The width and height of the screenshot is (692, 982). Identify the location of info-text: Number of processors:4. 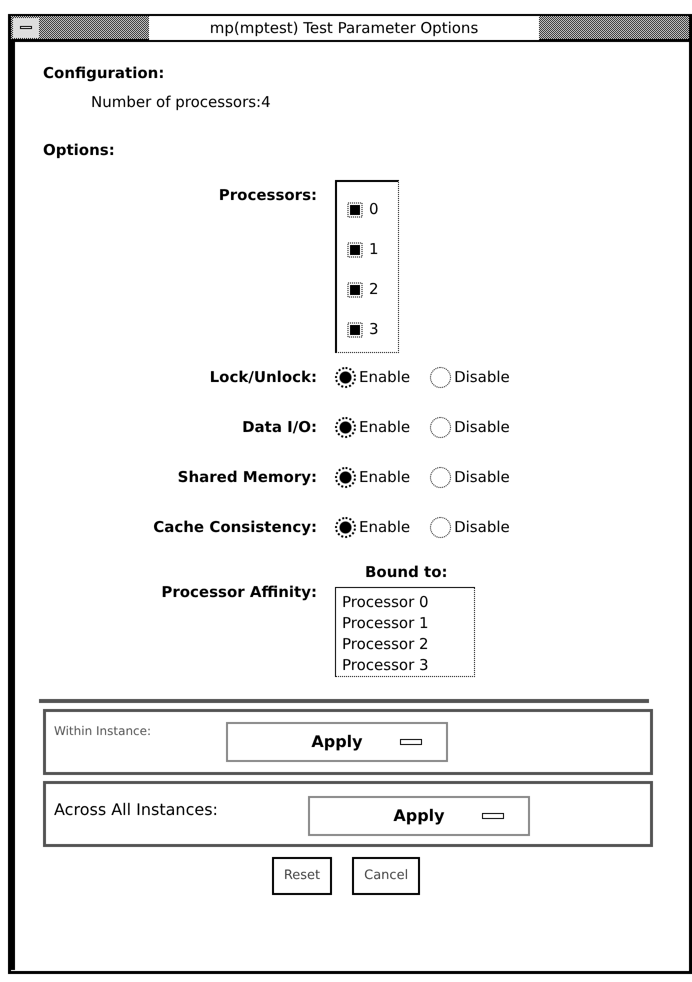
(181, 102).